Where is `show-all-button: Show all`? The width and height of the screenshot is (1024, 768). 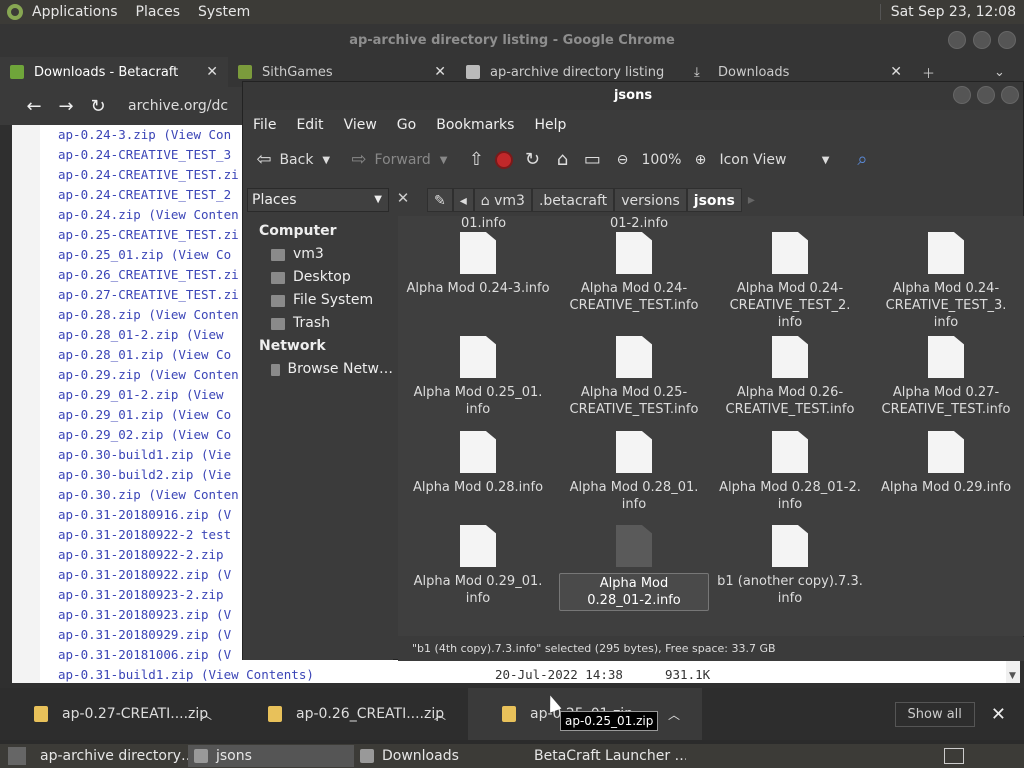
show-all-button: Show all is located at coordinates (934, 714).